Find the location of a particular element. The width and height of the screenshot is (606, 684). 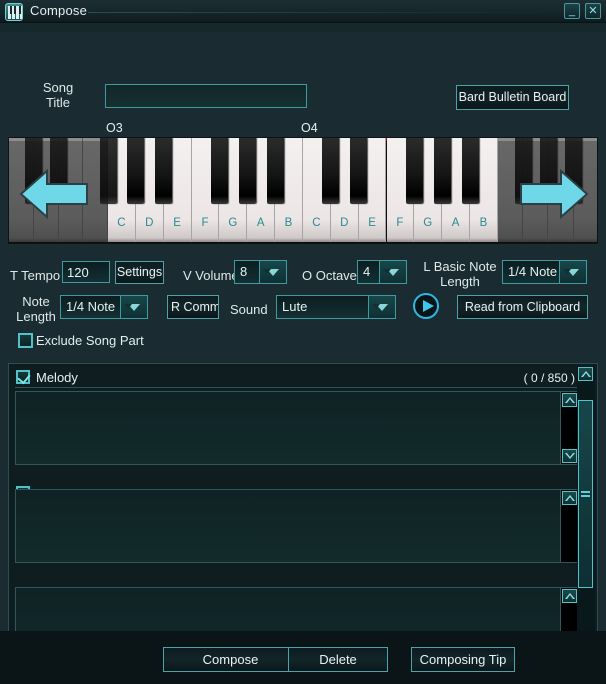

octave-marker-o3: O3 is located at coordinates (114, 128).